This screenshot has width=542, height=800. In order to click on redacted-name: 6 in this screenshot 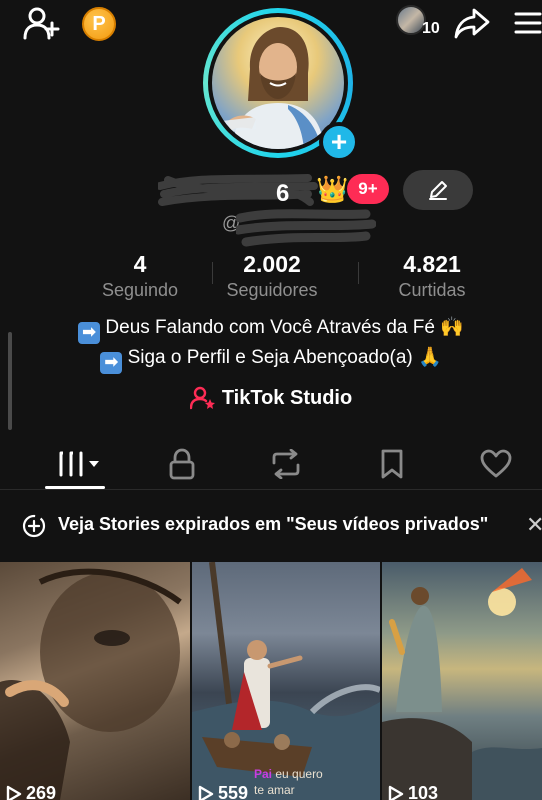, I will do `click(238, 190)`.